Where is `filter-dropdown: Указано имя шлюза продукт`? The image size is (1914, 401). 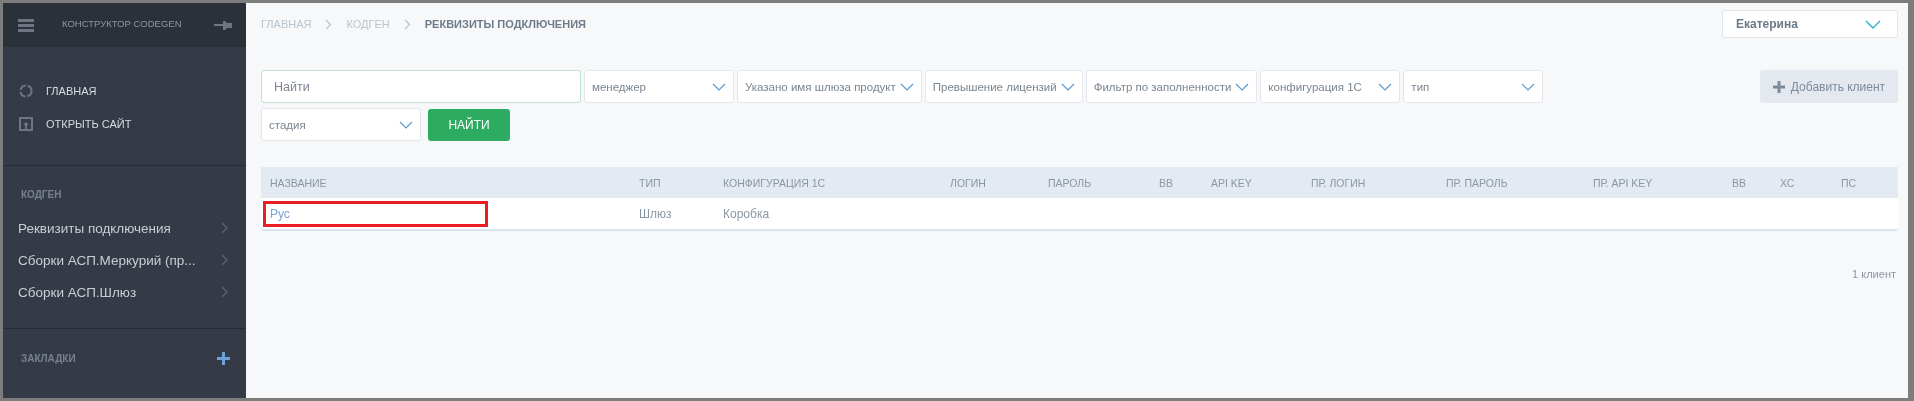 filter-dropdown: Указано имя шлюза продукт is located at coordinates (829, 86).